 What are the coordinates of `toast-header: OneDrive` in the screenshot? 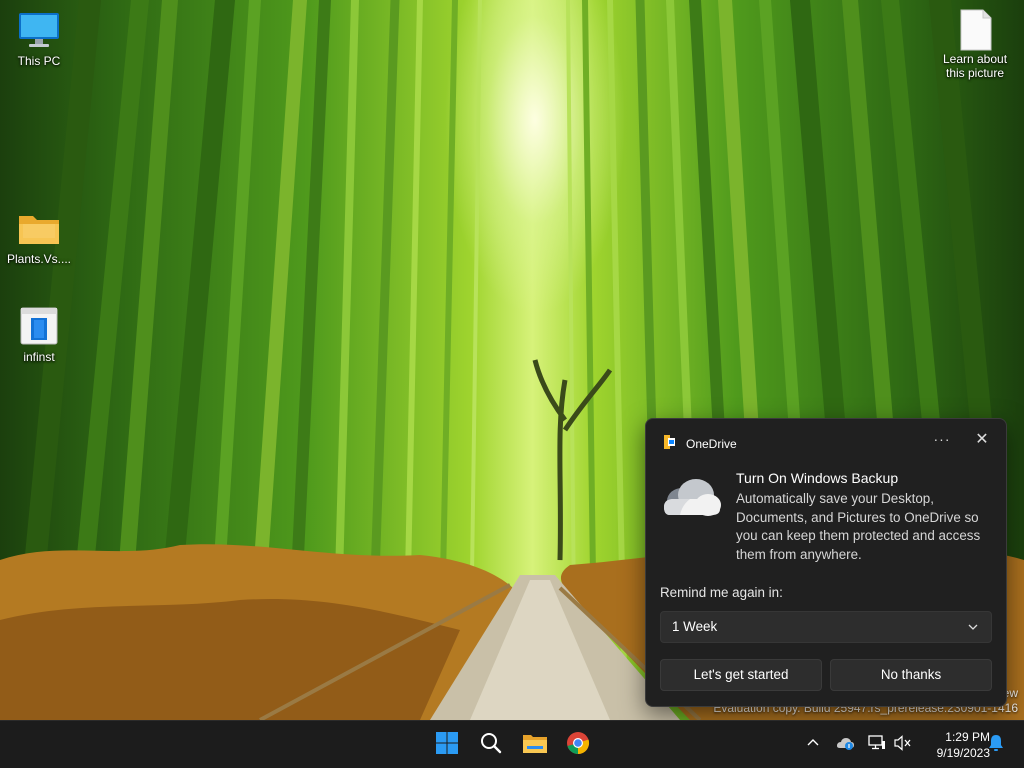 It's located at (699, 443).